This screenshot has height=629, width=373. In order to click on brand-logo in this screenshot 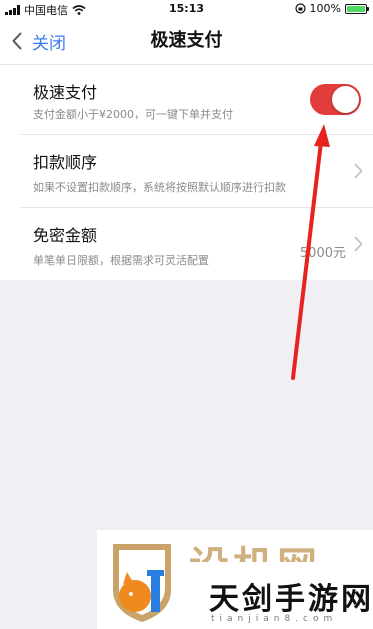, I will do `click(142, 583)`.